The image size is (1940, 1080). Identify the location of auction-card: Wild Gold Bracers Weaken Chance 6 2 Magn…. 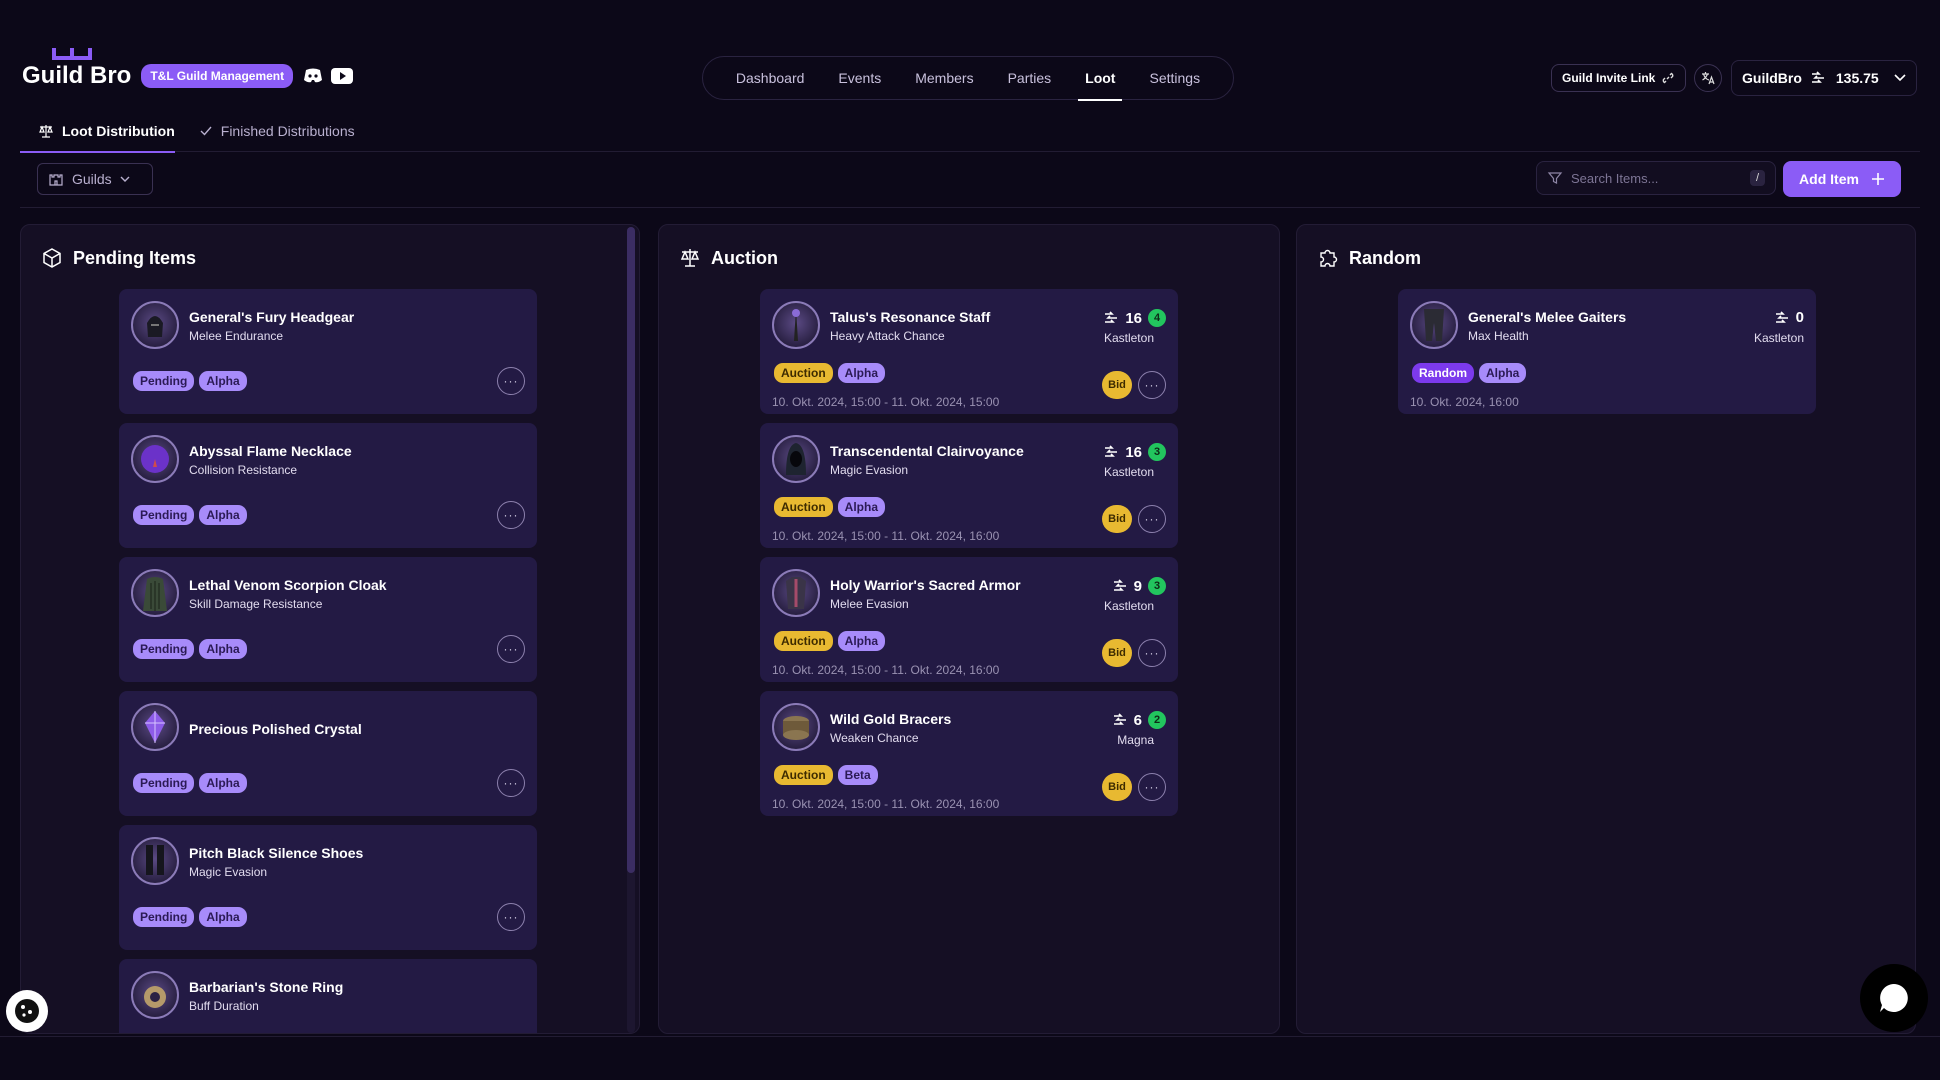
(969, 753).